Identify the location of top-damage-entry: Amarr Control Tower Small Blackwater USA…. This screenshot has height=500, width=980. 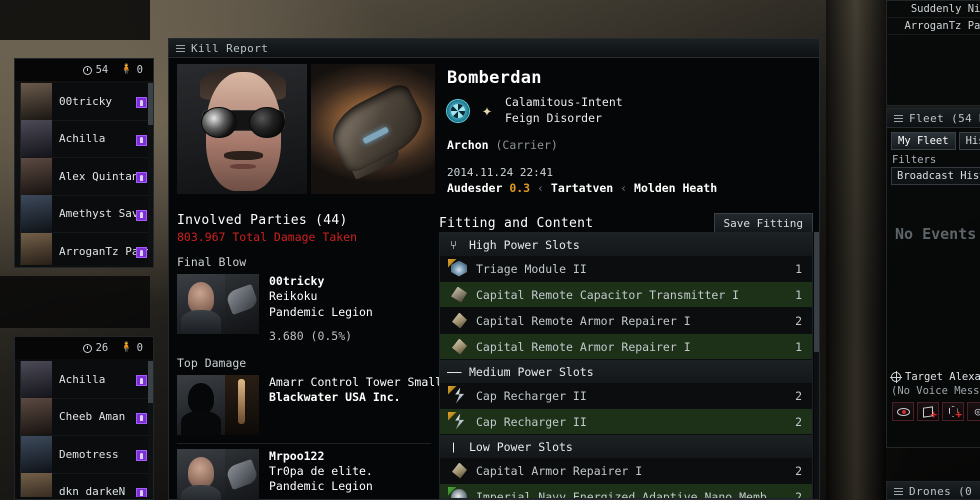
(309, 404).